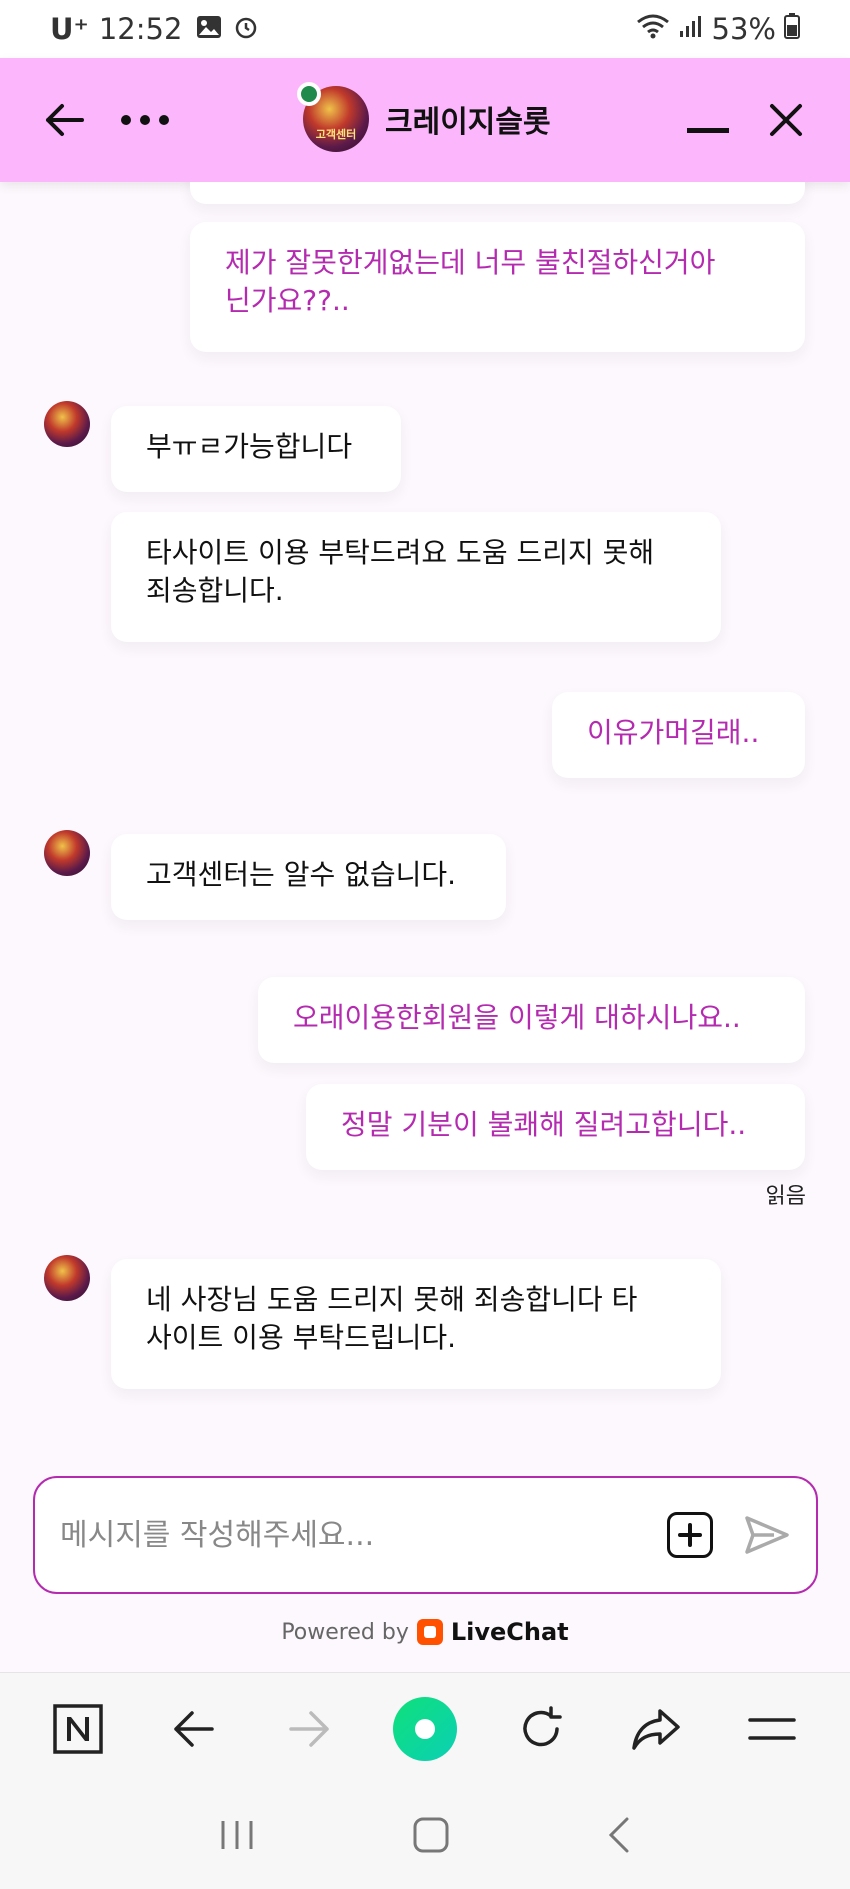 Image resolution: width=850 pixels, height=1889 pixels. I want to click on message-bubble-agent: 부ㅠㄹ가능합니다, so click(256, 449).